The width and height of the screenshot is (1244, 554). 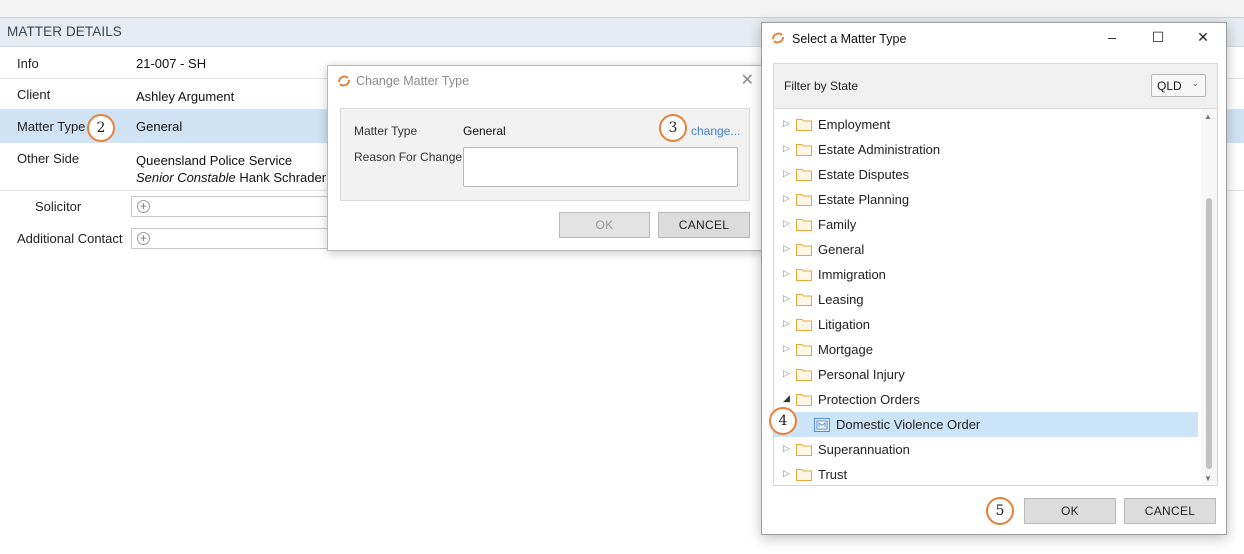 I want to click on matter-type-field-label: Matter Type, so click(x=386, y=131).